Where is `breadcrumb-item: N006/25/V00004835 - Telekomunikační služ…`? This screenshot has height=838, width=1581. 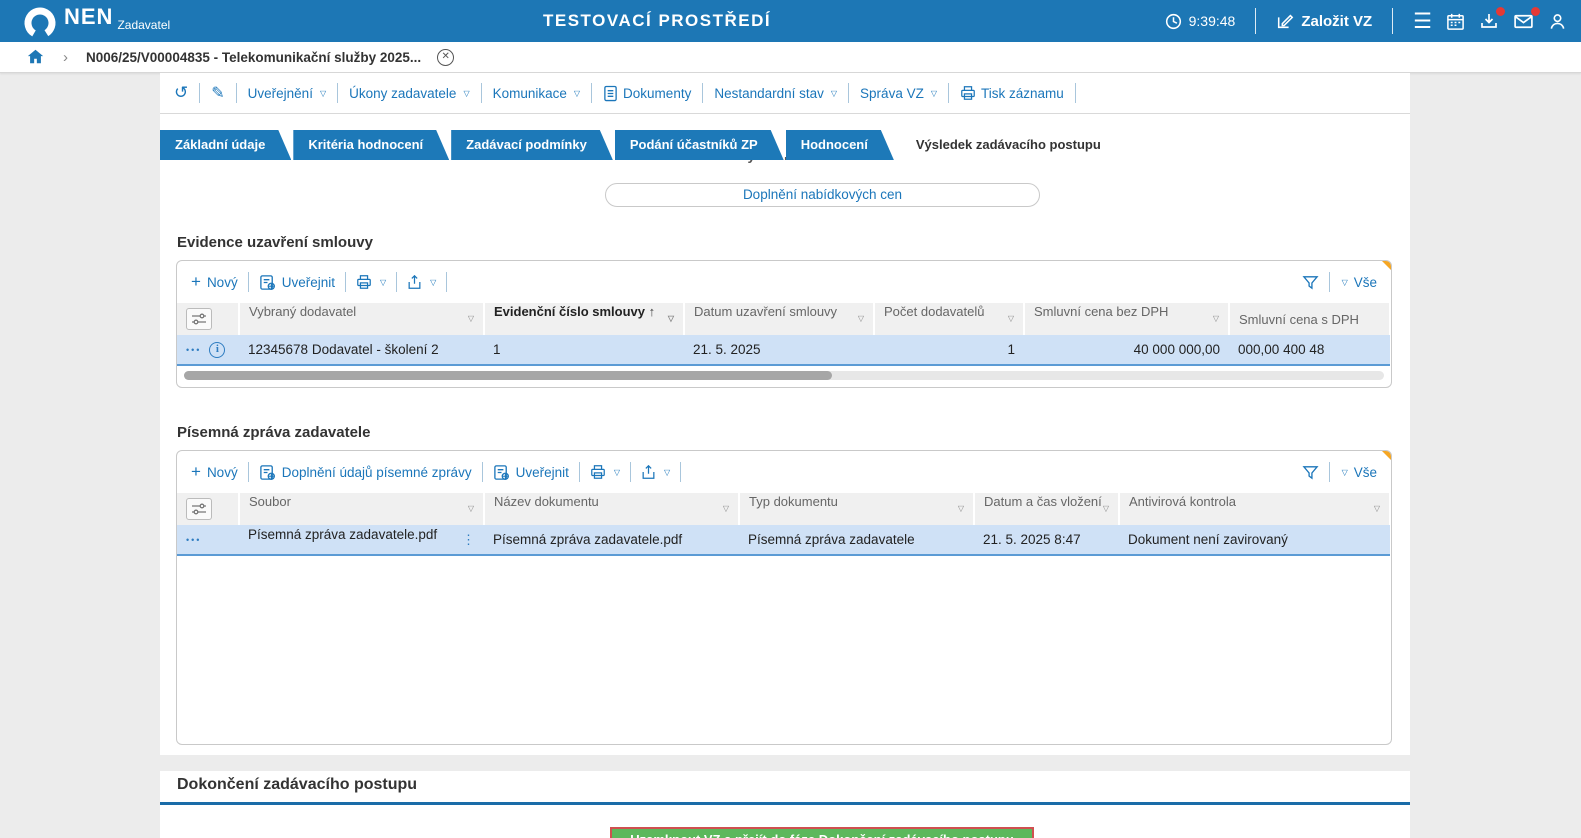
breadcrumb-item: N006/25/V00004835 - Telekomunikační služ… is located at coordinates (253, 57).